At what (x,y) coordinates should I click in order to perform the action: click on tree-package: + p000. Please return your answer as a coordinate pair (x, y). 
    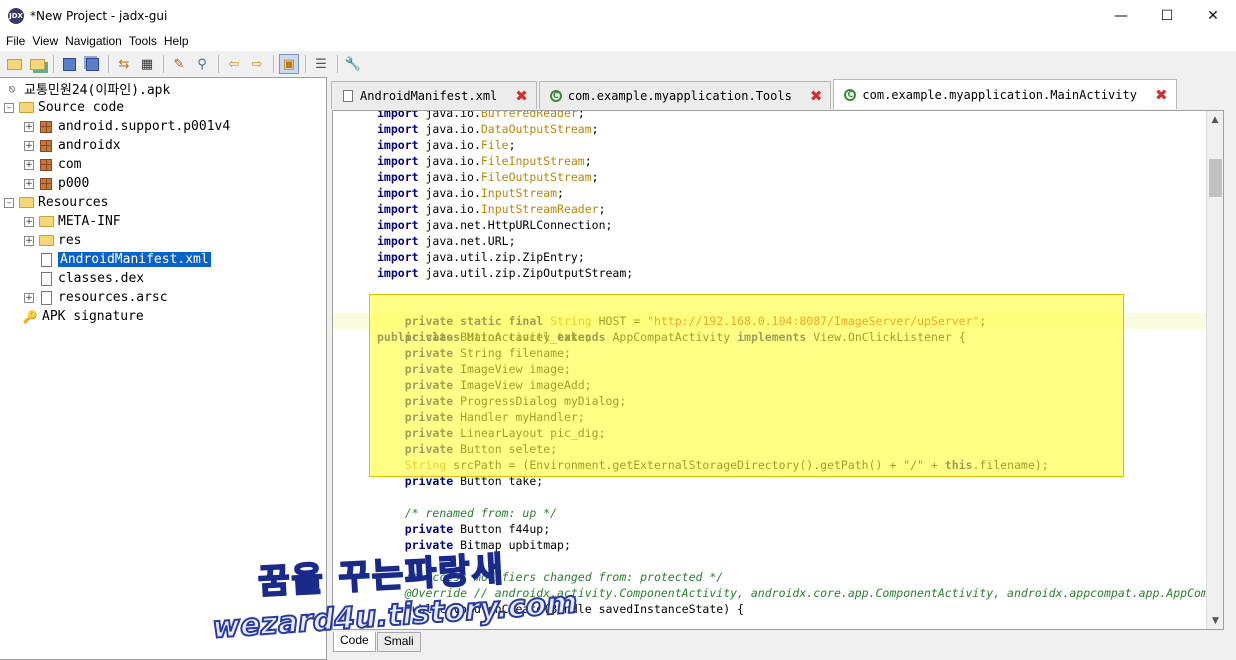
    Looking at the image, I should click on (56, 183).